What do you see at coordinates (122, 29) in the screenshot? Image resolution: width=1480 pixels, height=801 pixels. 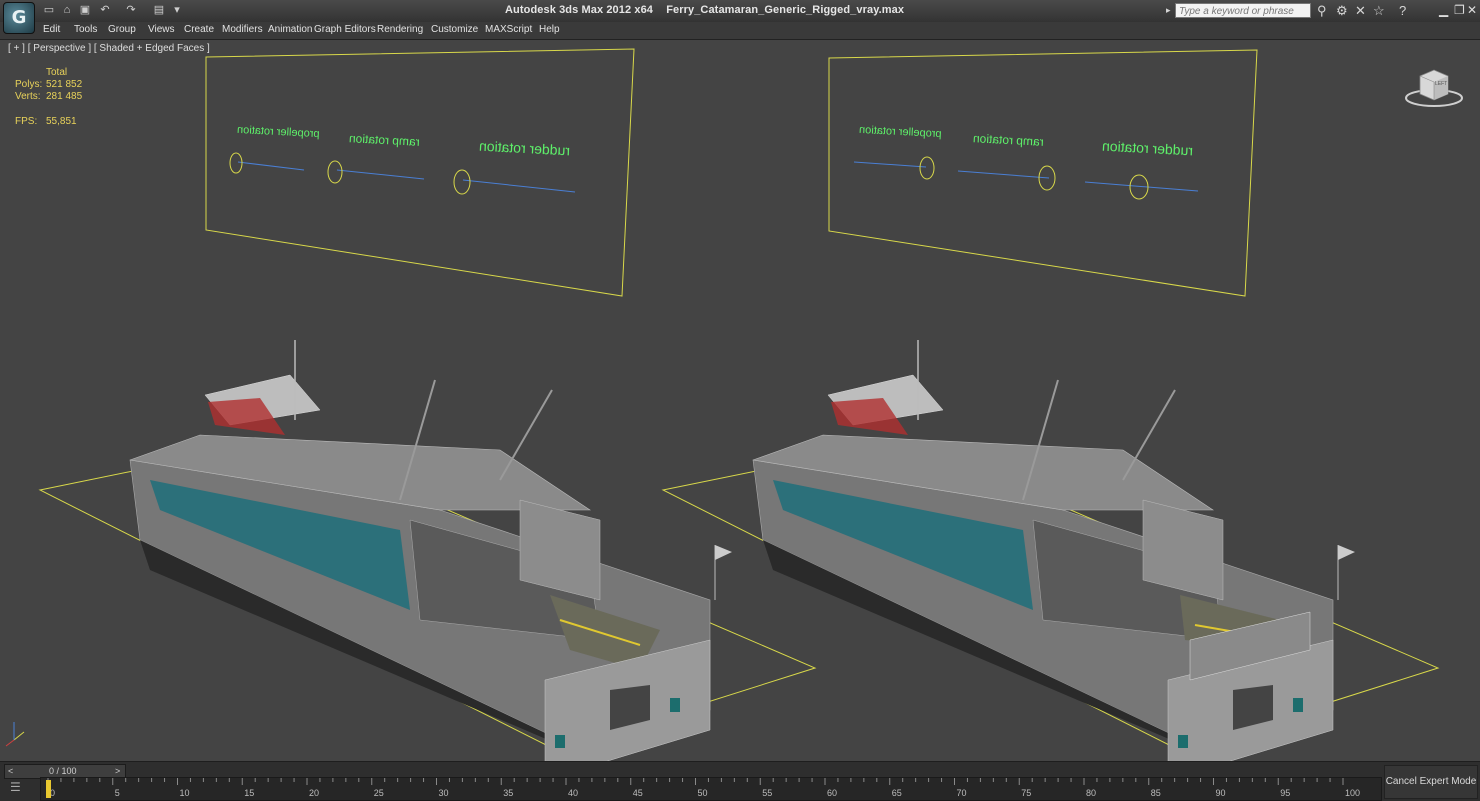 I see `menu-group: Group` at bounding box center [122, 29].